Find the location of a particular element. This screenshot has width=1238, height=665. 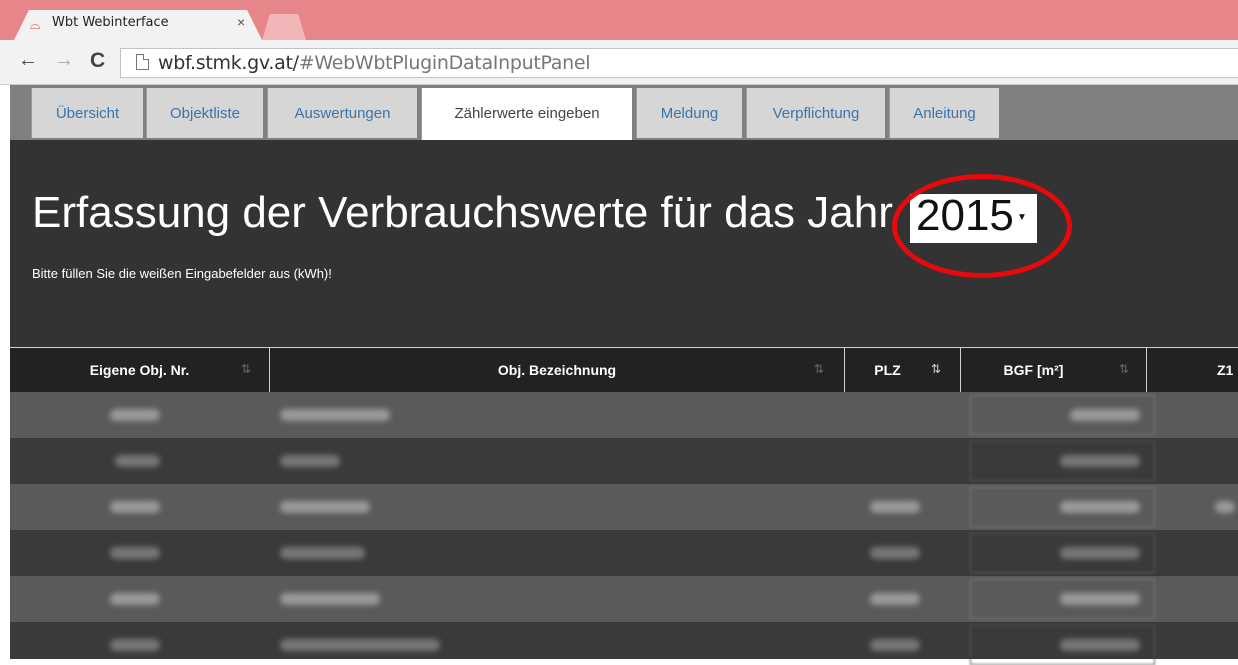

column-header-bezeichnung: Obj. Bezeichnung is located at coordinates (556, 369).